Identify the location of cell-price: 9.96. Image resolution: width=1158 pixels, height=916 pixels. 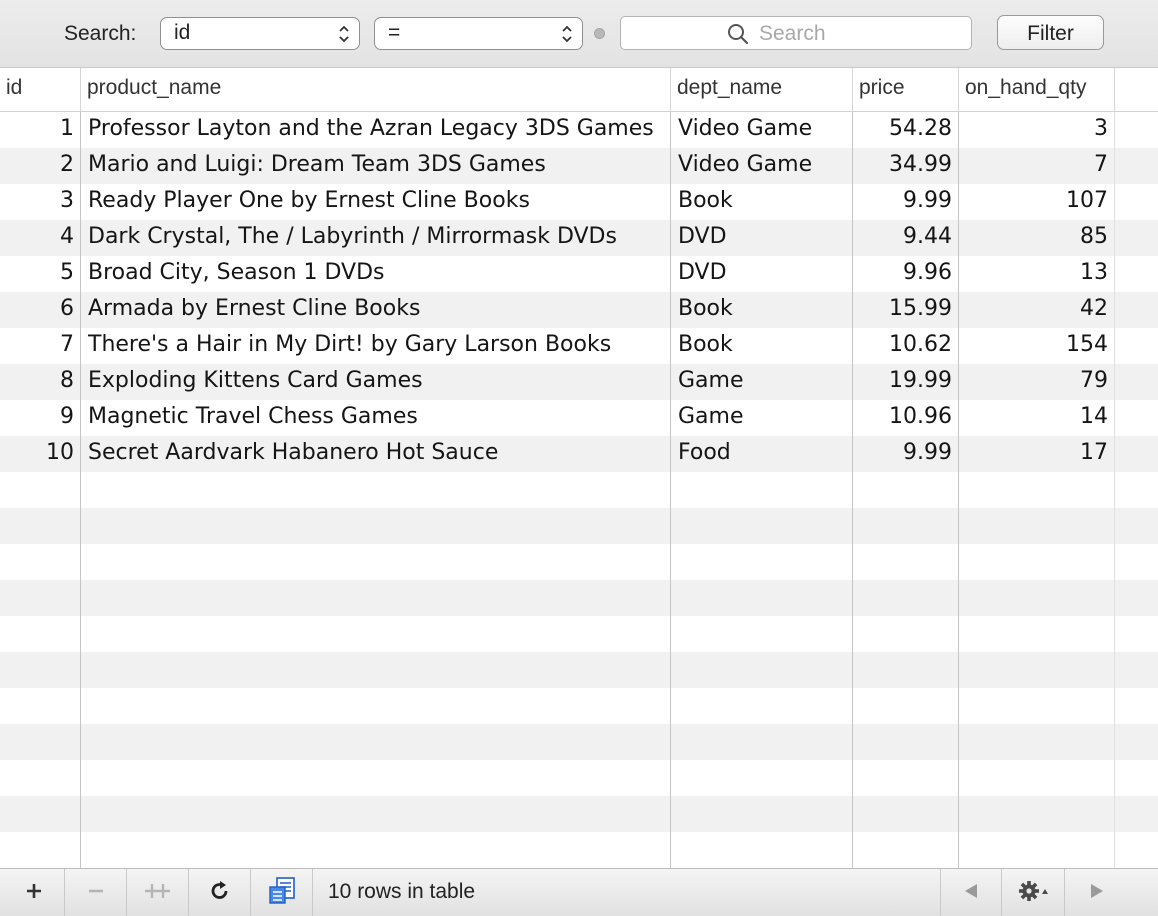
(902, 274).